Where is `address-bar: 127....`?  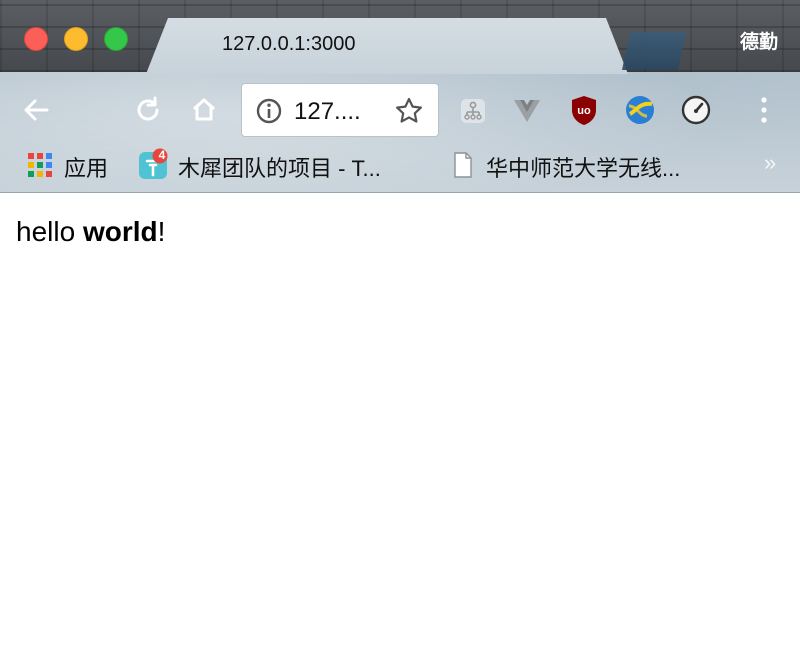
address-bar: 127.... is located at coordinates (340, 110).